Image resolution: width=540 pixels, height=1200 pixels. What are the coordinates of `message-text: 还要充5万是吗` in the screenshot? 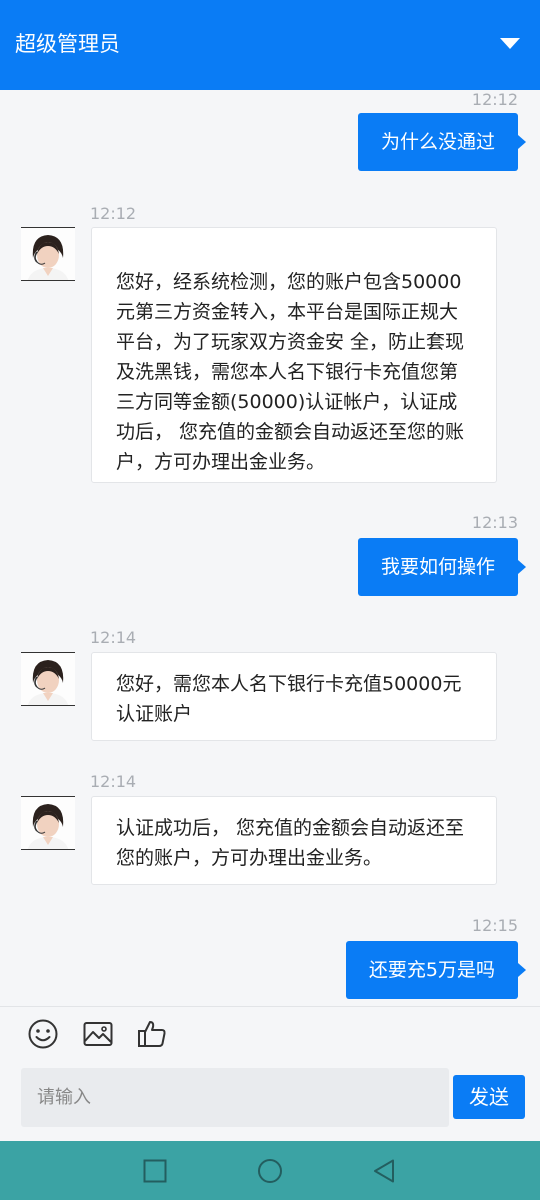 It's located at (431, 970).